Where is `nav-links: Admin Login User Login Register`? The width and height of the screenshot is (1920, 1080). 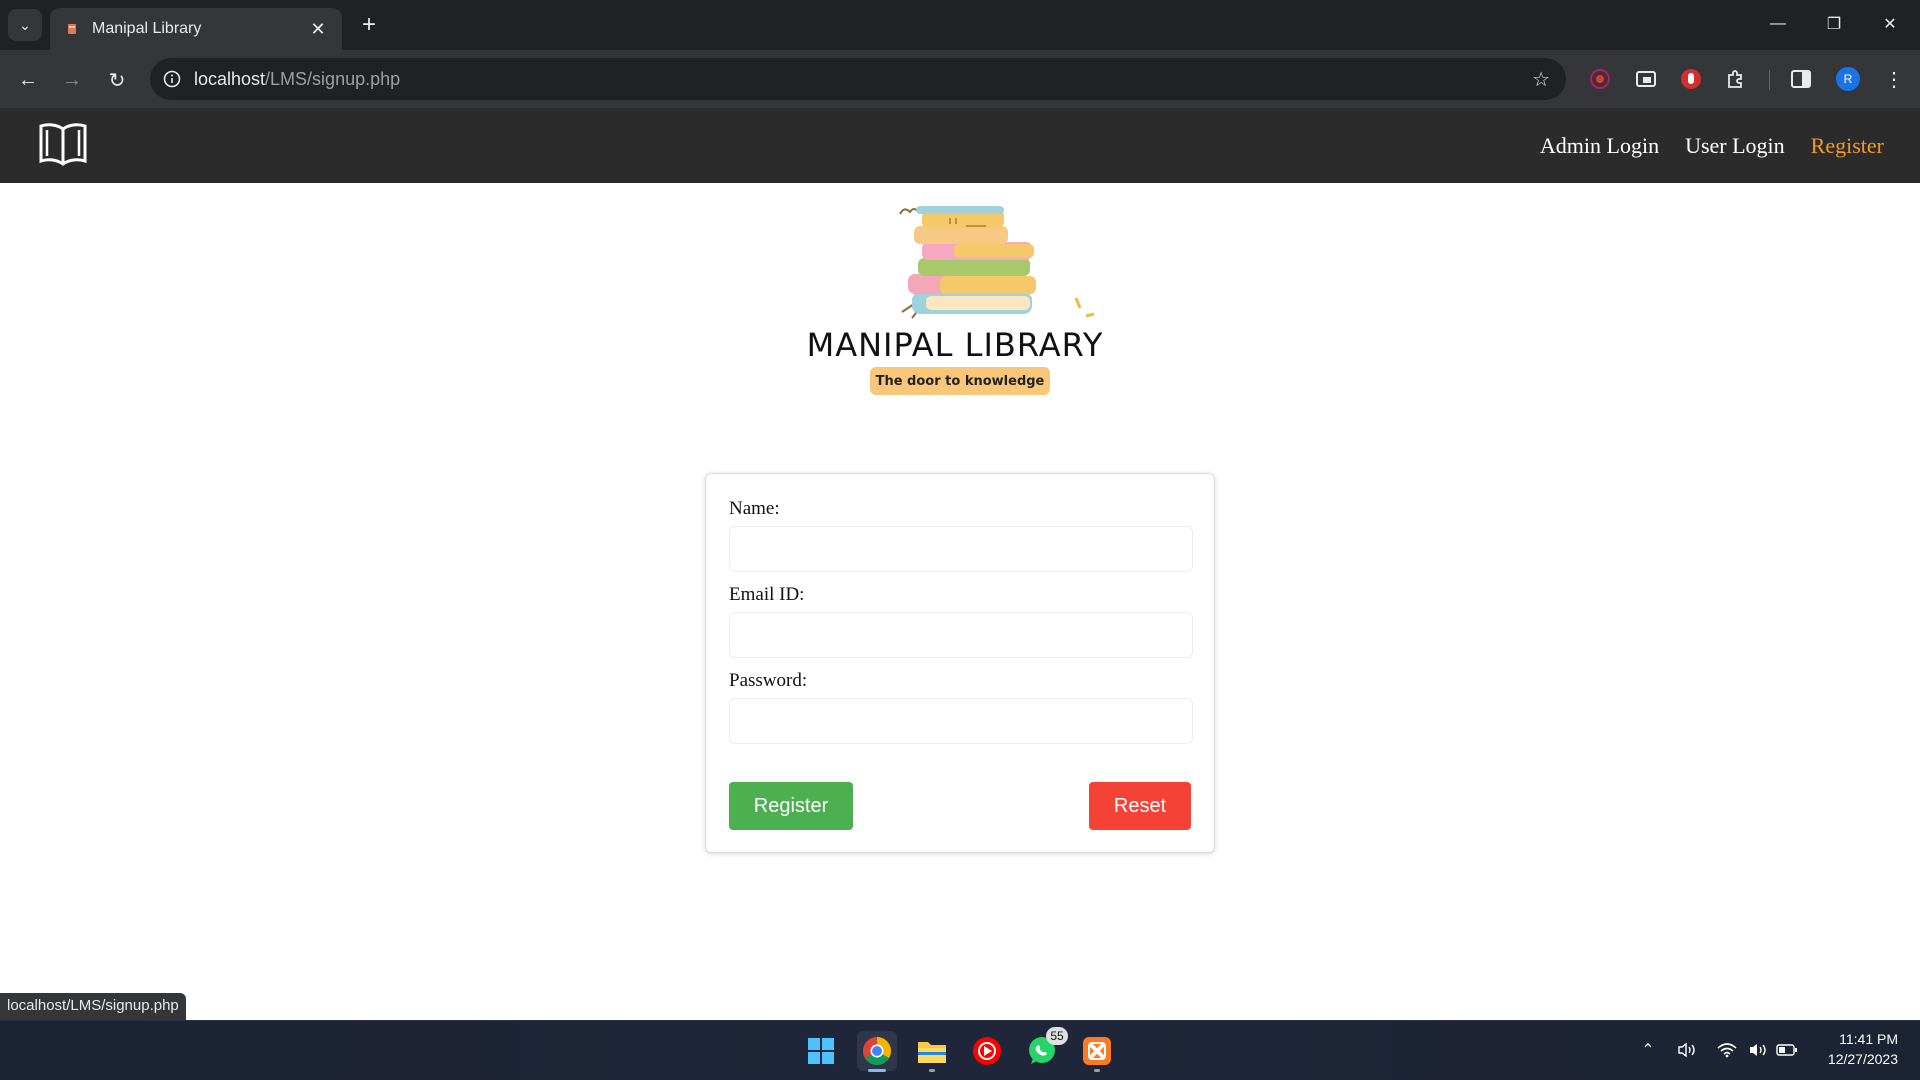
nav-links: Admin Login User Login Register is located at coordinates (1712, 145).